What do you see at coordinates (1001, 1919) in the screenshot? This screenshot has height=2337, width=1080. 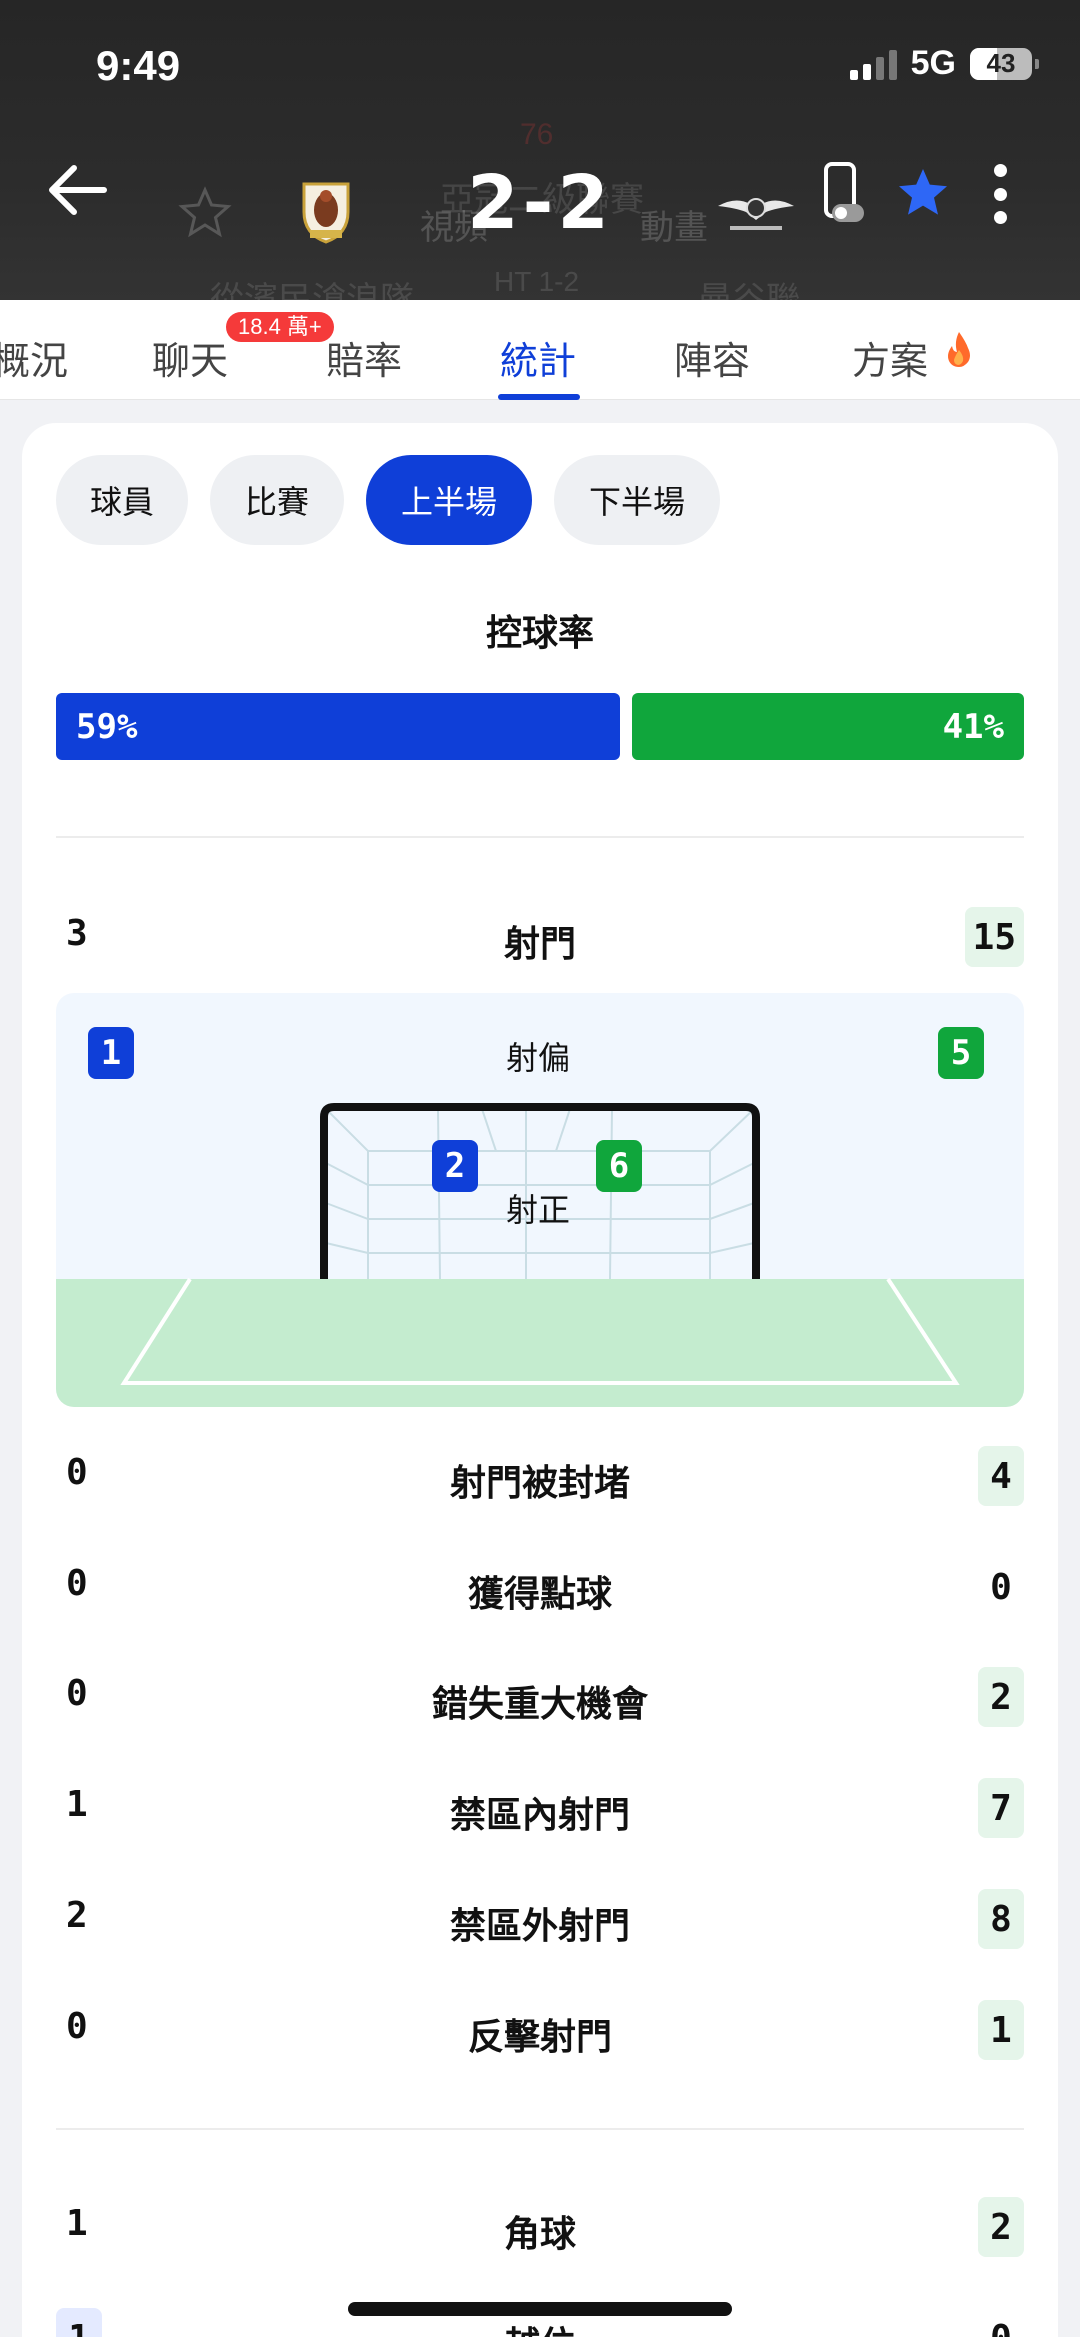 I see `stat-away: 8` at bounding box center [1001, 1919].